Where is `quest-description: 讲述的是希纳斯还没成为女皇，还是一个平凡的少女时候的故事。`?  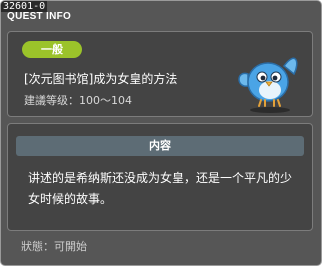
quest-description: 讲述的是希纳斯还没成为女皇，还是一个平凡的少女时候的故事。 is located at coordinates (160, 188).